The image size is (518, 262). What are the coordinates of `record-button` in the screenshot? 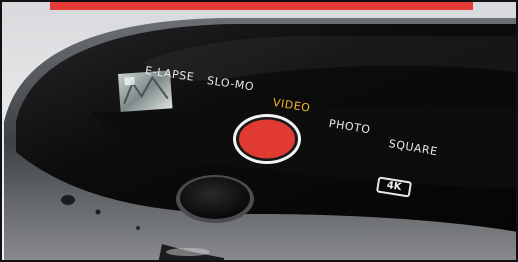 It's located at (267, 139).